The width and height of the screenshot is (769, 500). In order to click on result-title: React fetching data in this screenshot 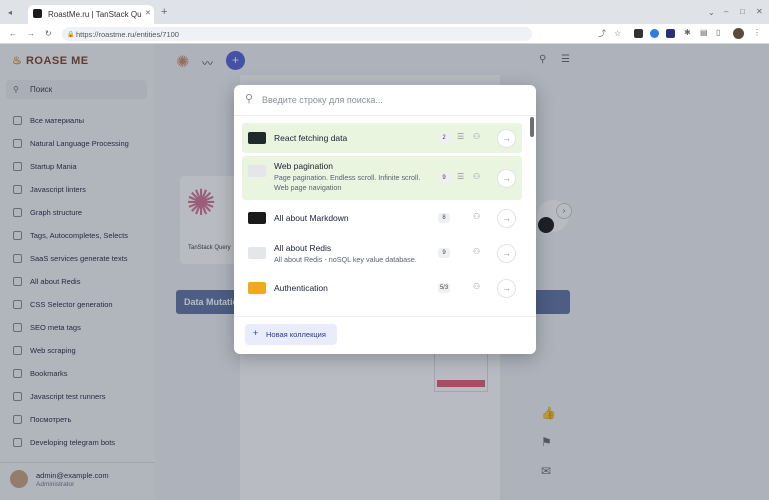, I will do `click(311, 138)`.